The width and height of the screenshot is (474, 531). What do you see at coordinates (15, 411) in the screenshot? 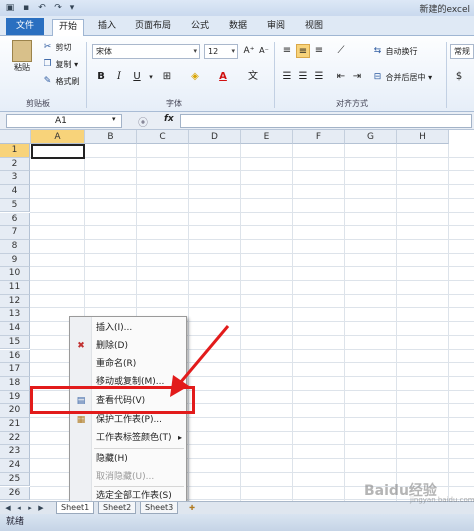
I see `row-header-20: 20` at bounding box center [15, 411].